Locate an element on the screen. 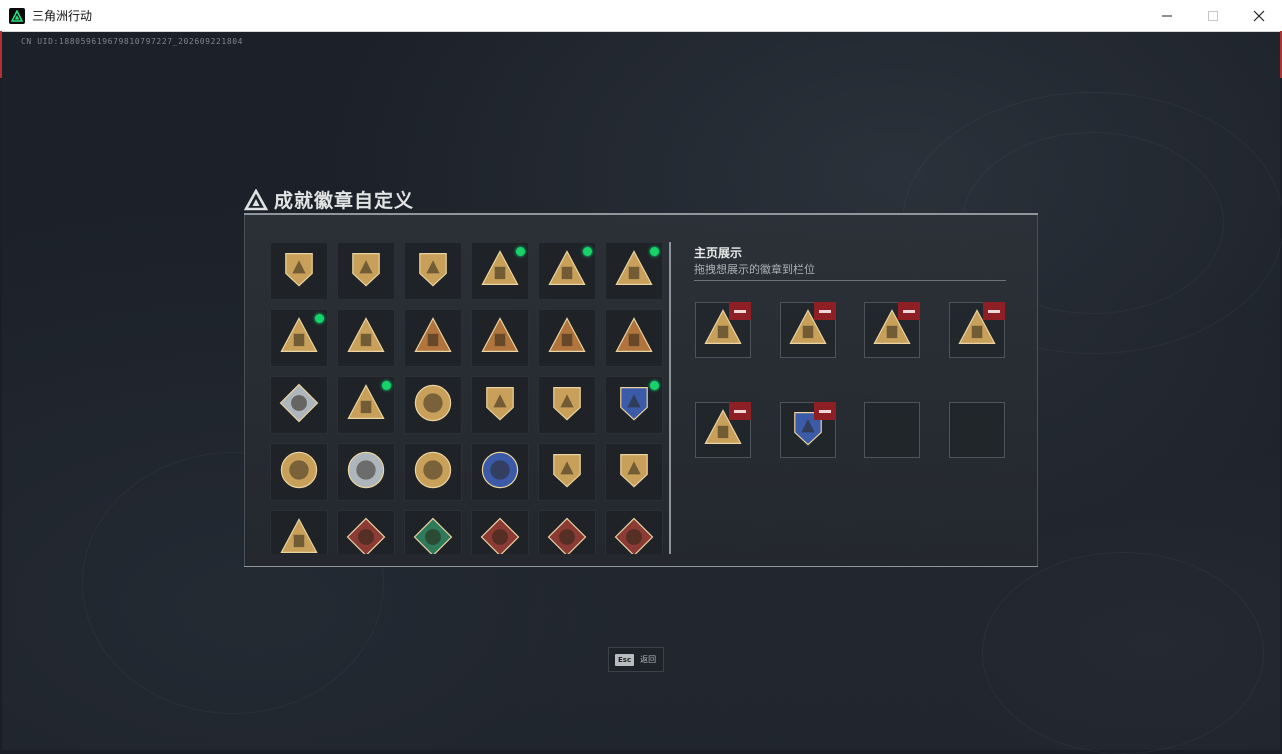 Image resolution: width=1282 pixels, height=754 pixels. dragon-red-badge-icon is located at coordinates (366, 534).